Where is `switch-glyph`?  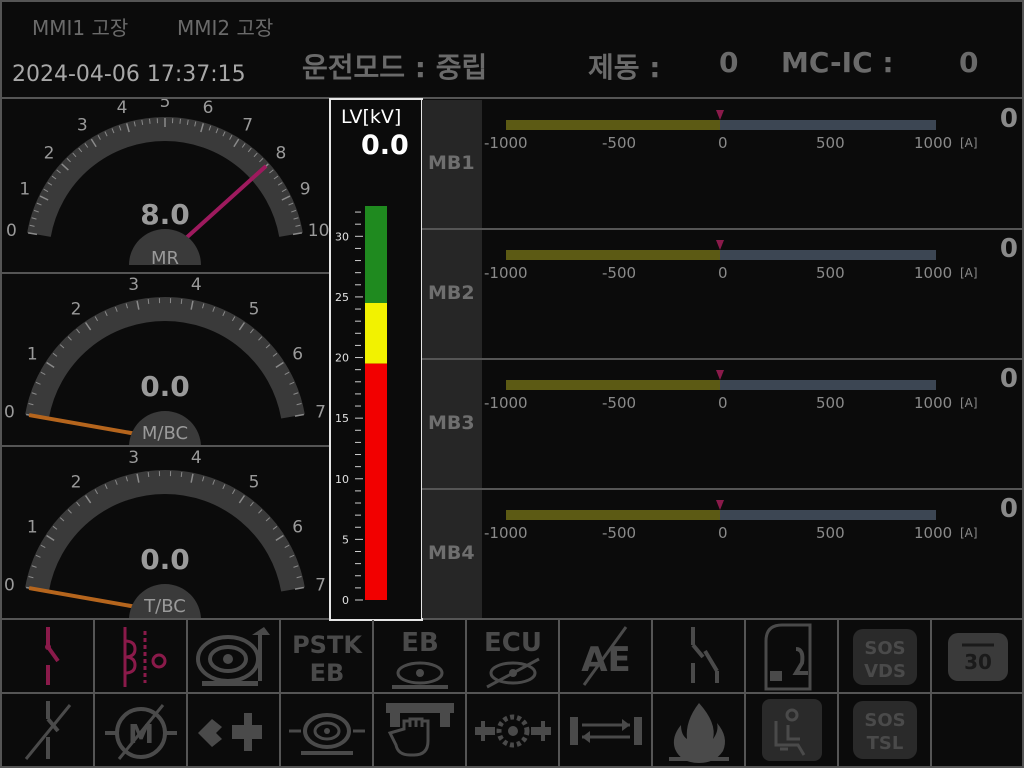 switch-glyph is located at coordinates (705, 655).